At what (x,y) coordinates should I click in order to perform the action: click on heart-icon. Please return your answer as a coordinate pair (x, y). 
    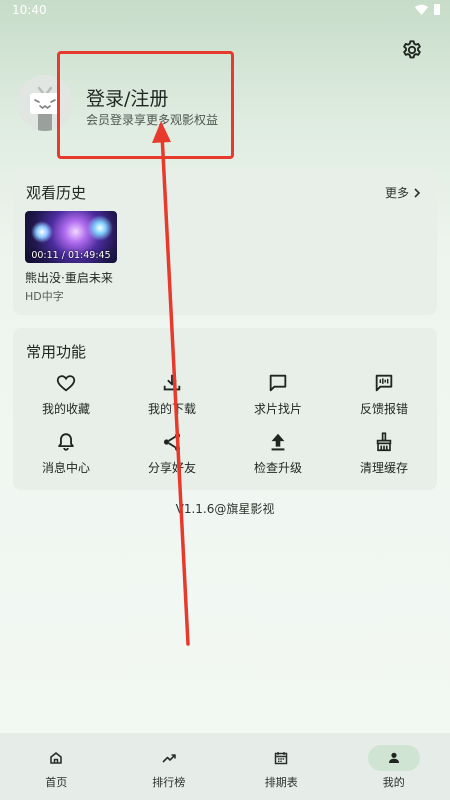
    Looking at the image, I should click on (66, 383).